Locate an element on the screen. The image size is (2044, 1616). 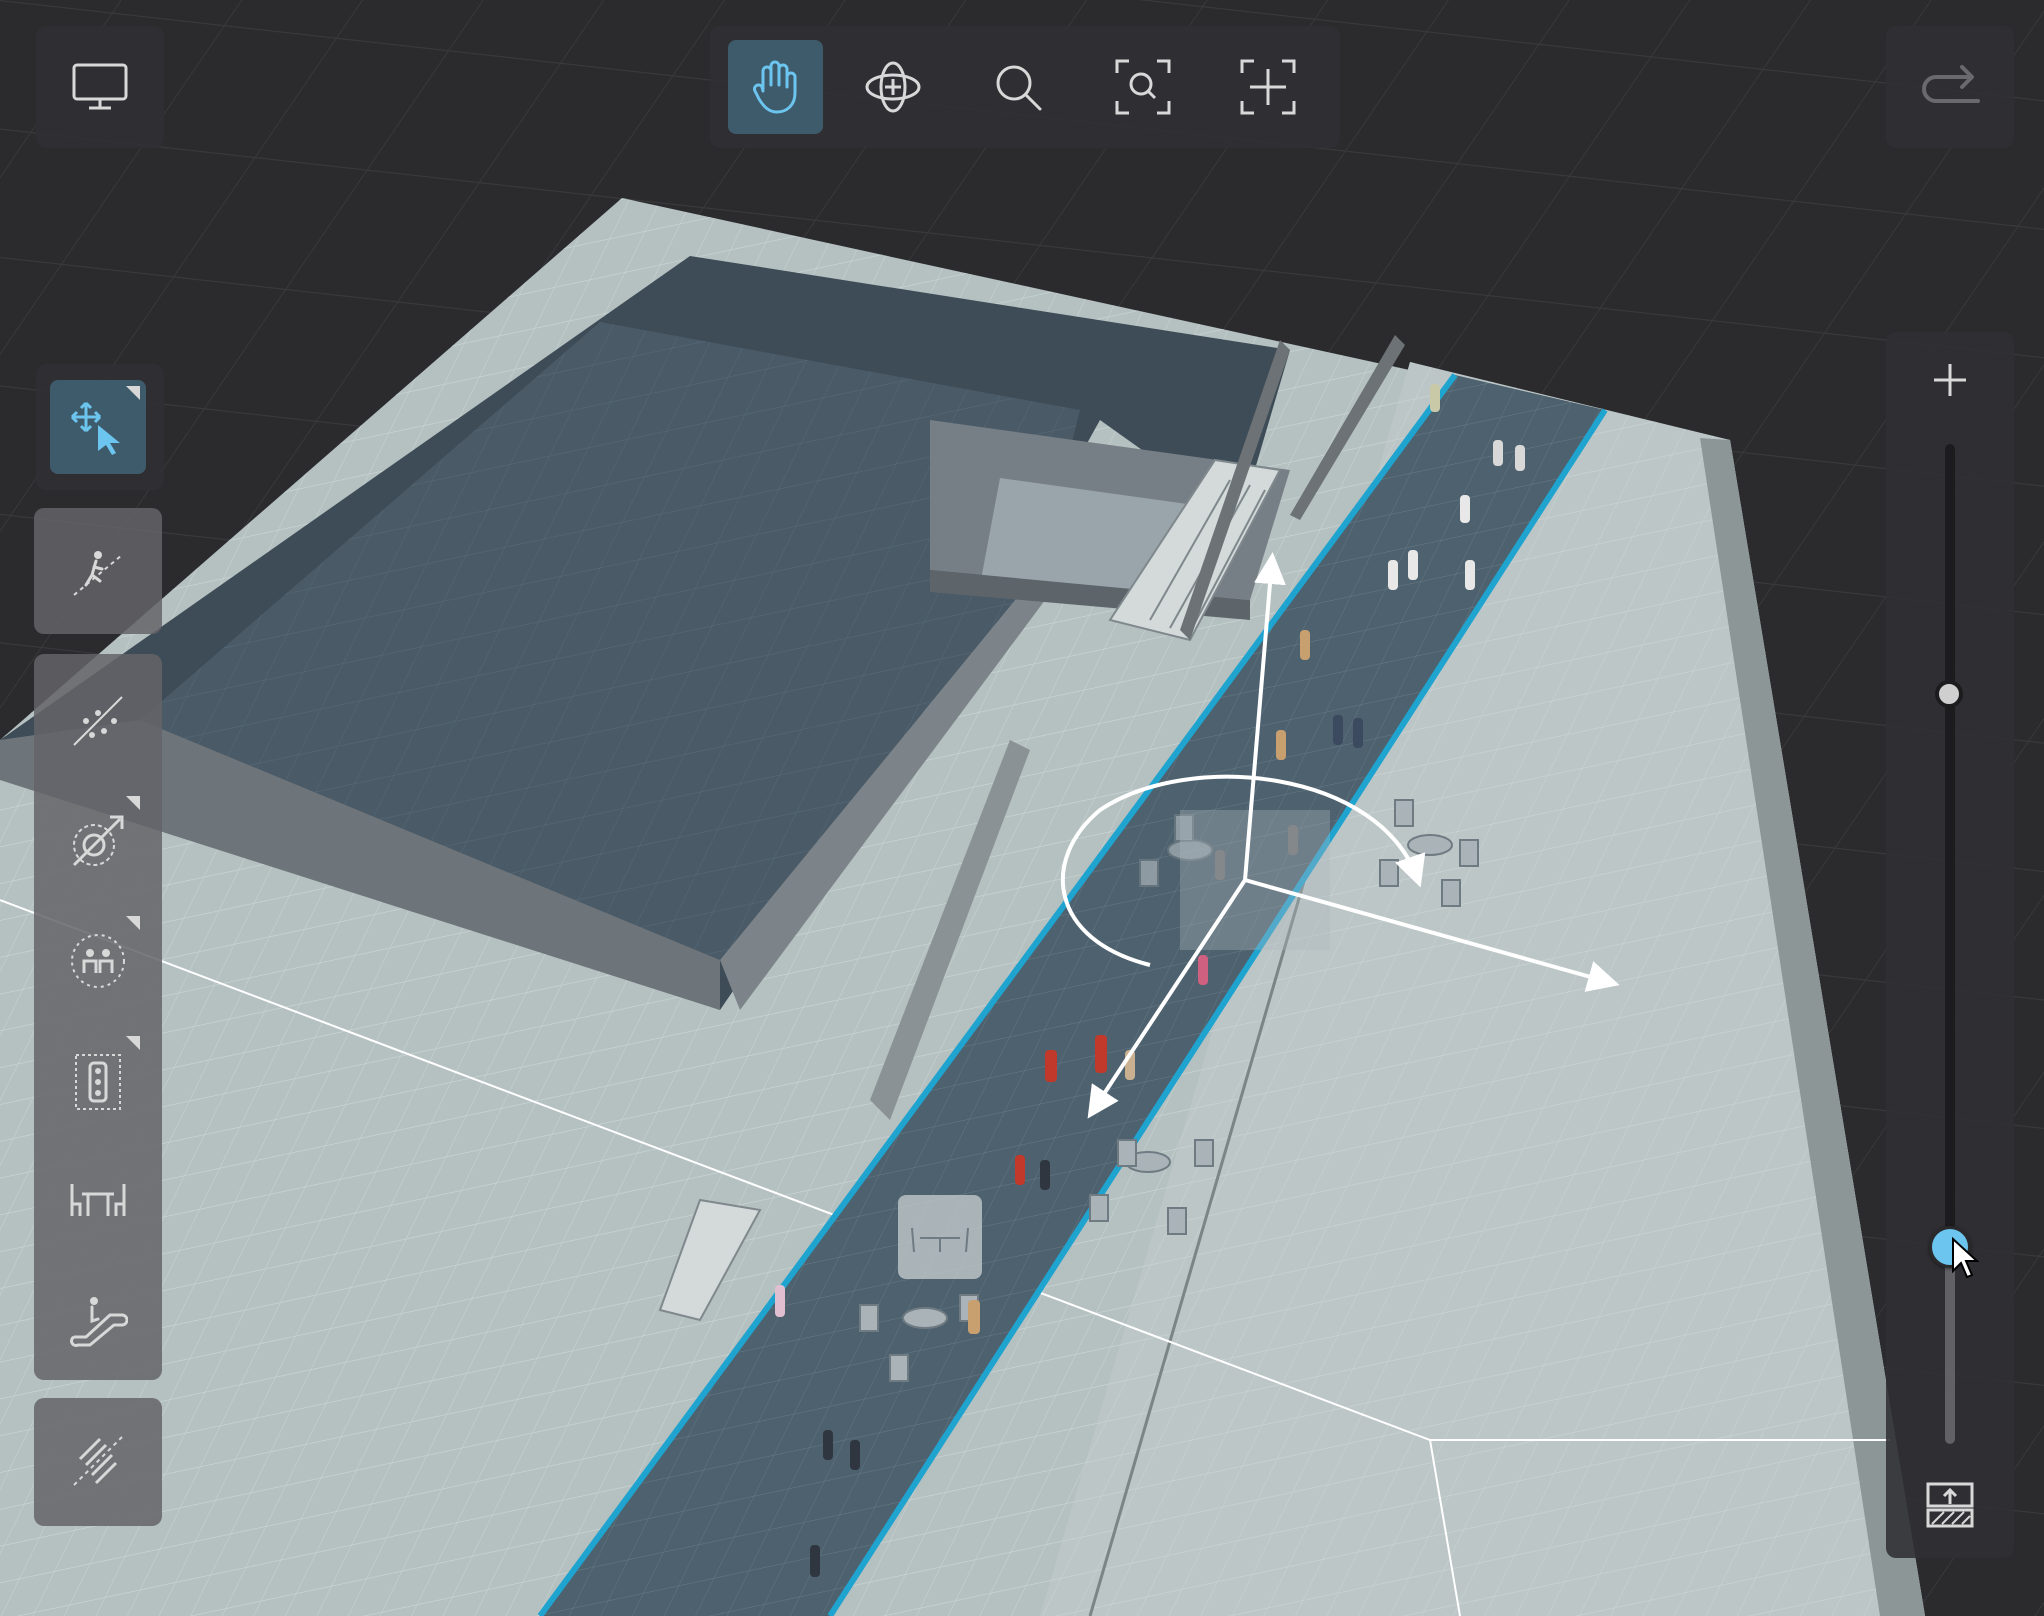
table-chairs-icon is located at coordinates (98, 1200).